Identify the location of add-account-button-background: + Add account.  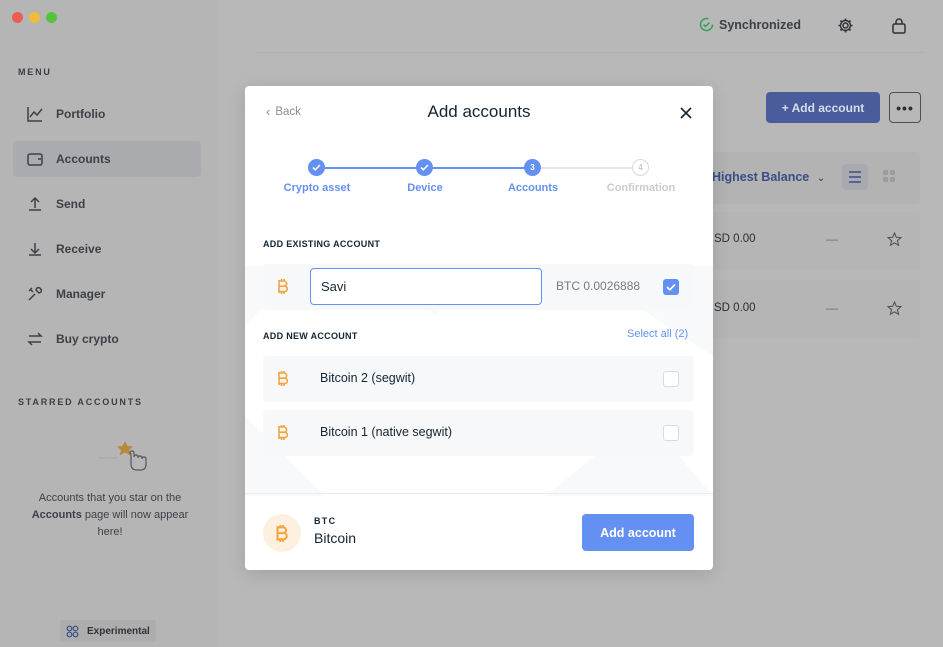
(823, 107).